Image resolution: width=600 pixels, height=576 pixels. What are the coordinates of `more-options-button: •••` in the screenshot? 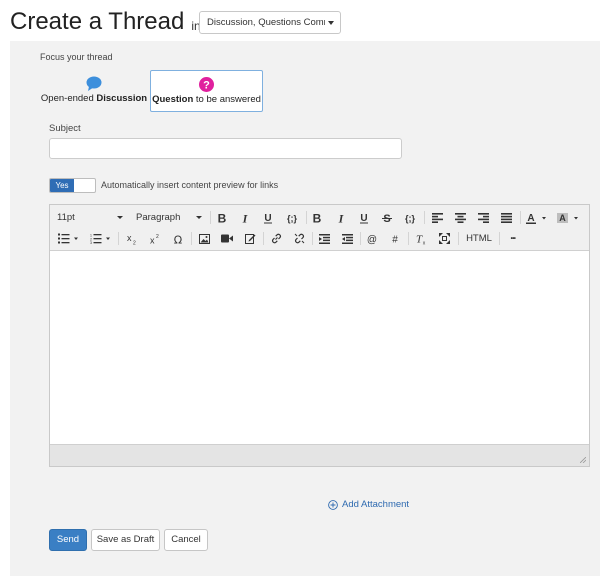 It's located at (513, 238).